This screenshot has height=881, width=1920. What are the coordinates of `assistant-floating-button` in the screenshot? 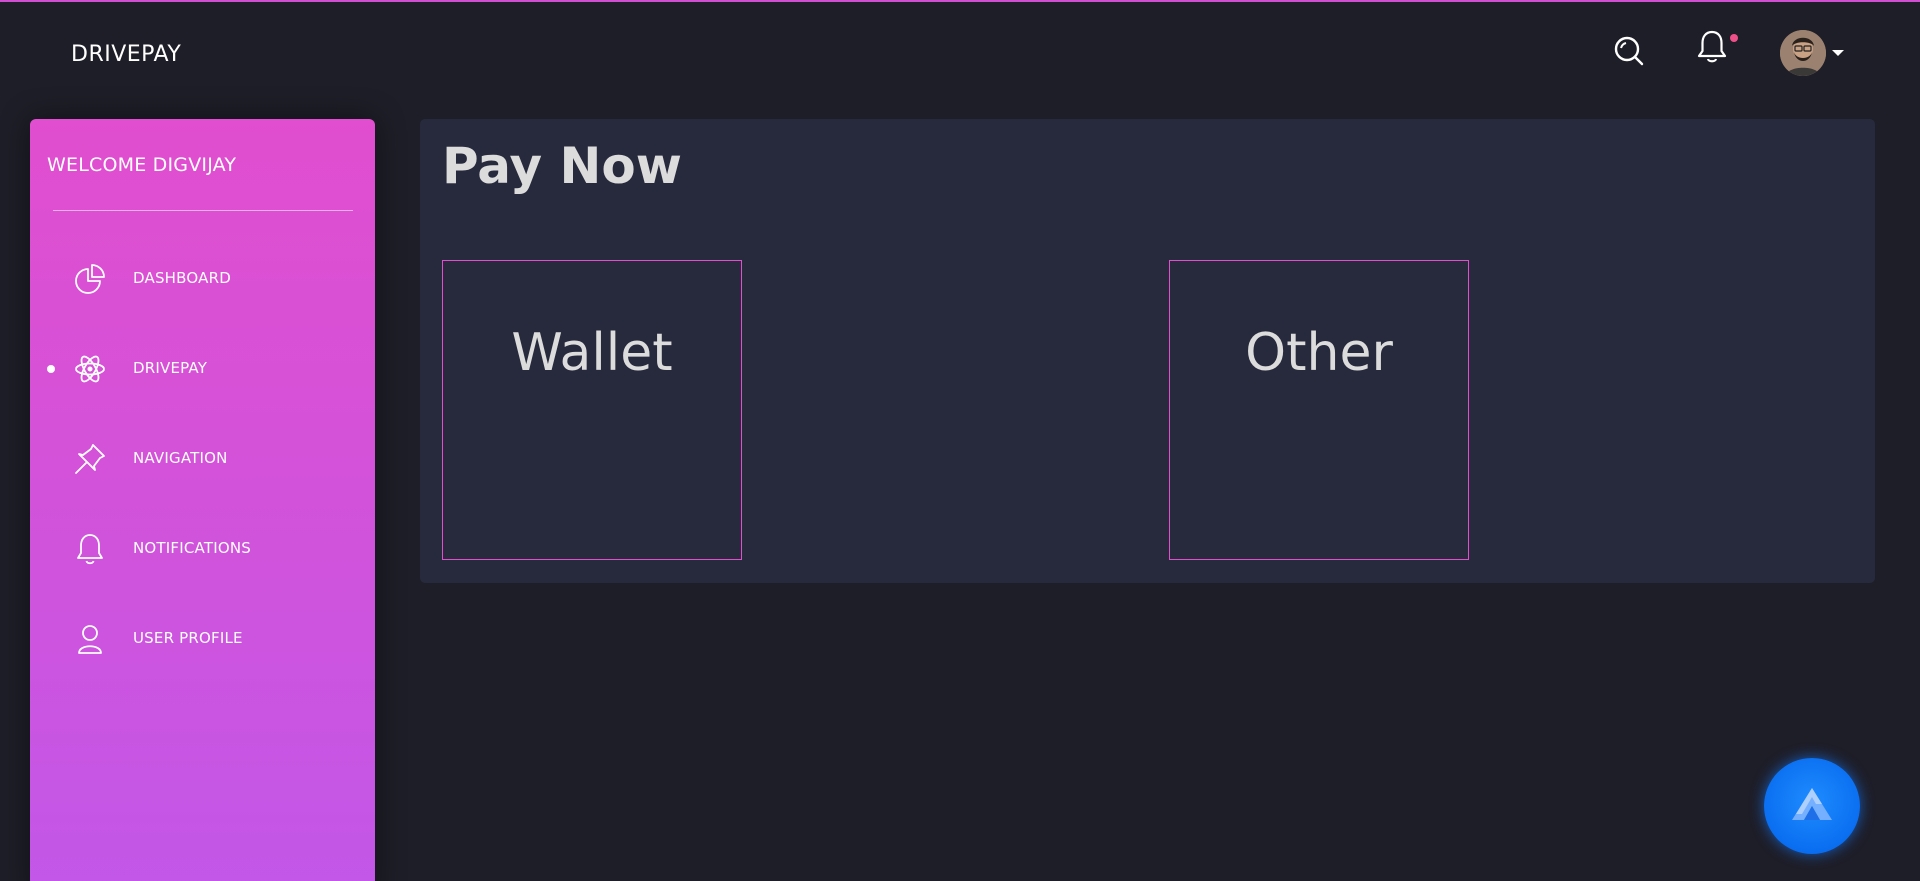 It's located at (1812, 806).